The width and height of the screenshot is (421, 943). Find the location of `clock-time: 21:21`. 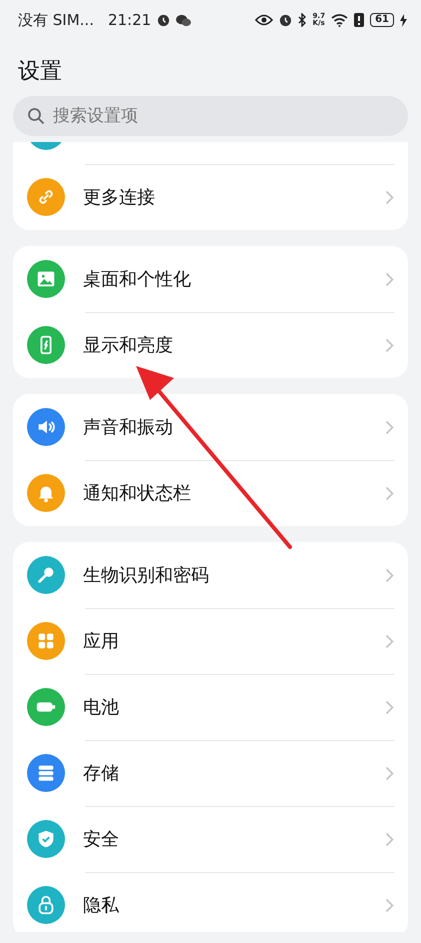

clock-time: 21:21 is located at coordinates (130, 20).